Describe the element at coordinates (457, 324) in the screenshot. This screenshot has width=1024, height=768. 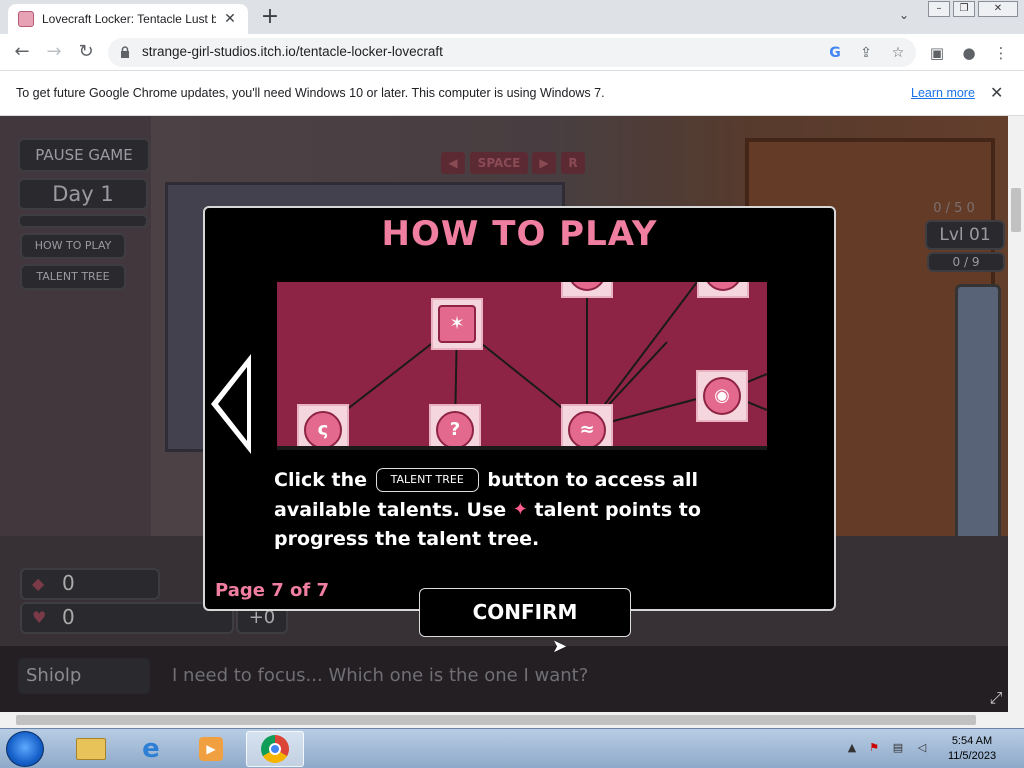
I see `talent-node-shadow: ✶` at that location.